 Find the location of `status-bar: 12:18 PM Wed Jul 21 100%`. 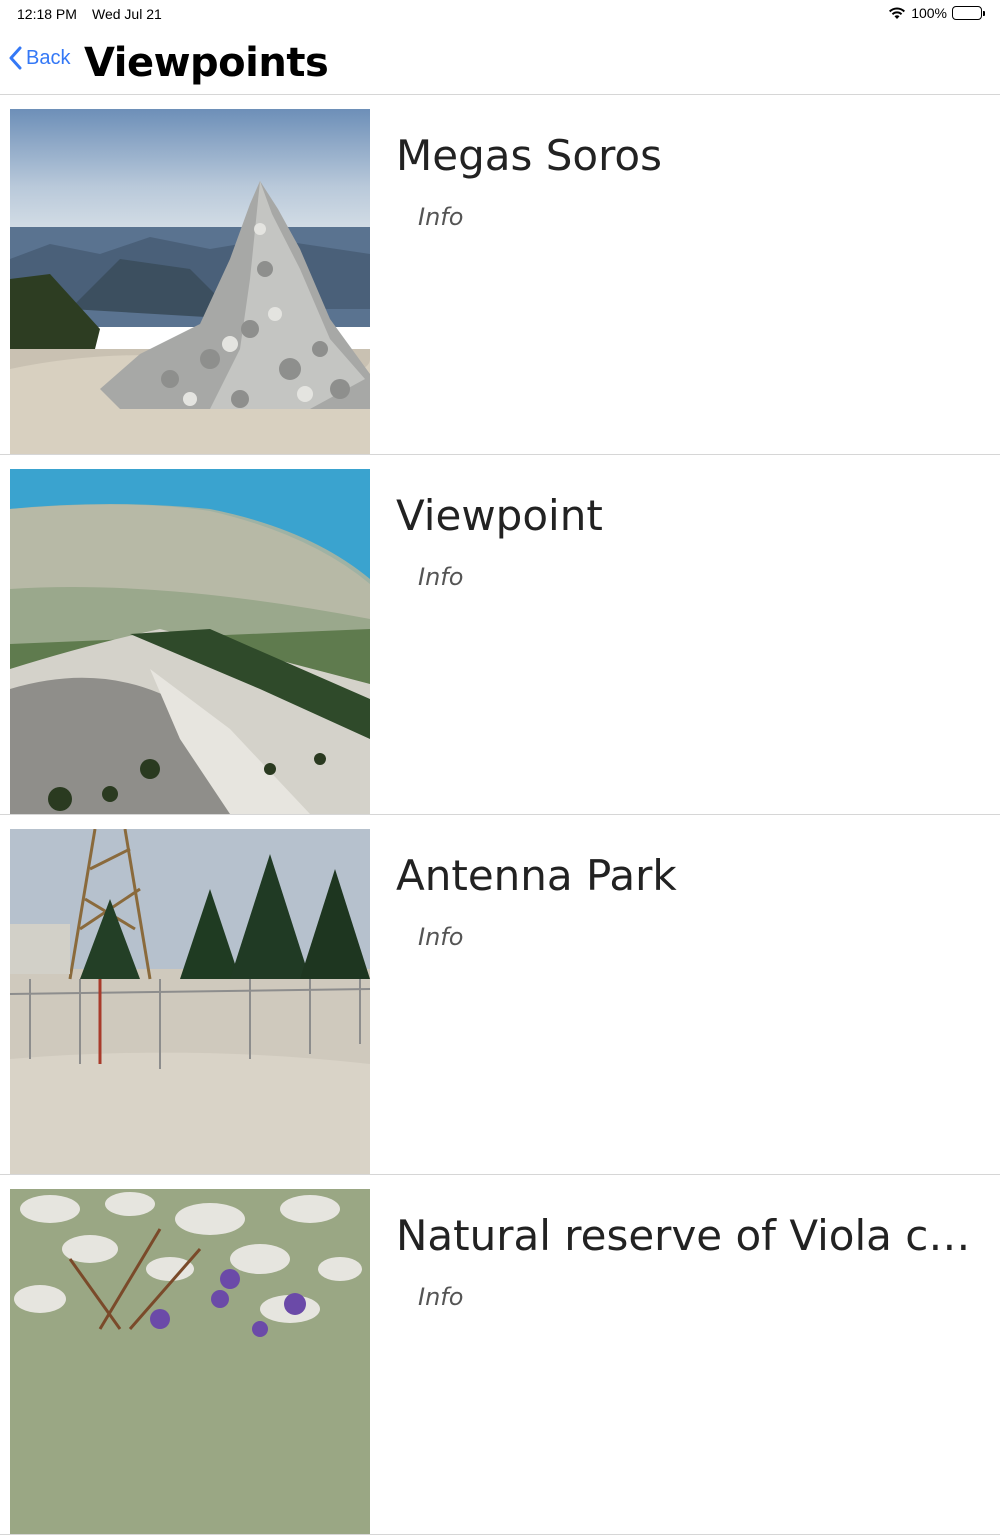

status-bar: 12:18 PM Wed Jul 21 100% is located at coordinates (500, 15).